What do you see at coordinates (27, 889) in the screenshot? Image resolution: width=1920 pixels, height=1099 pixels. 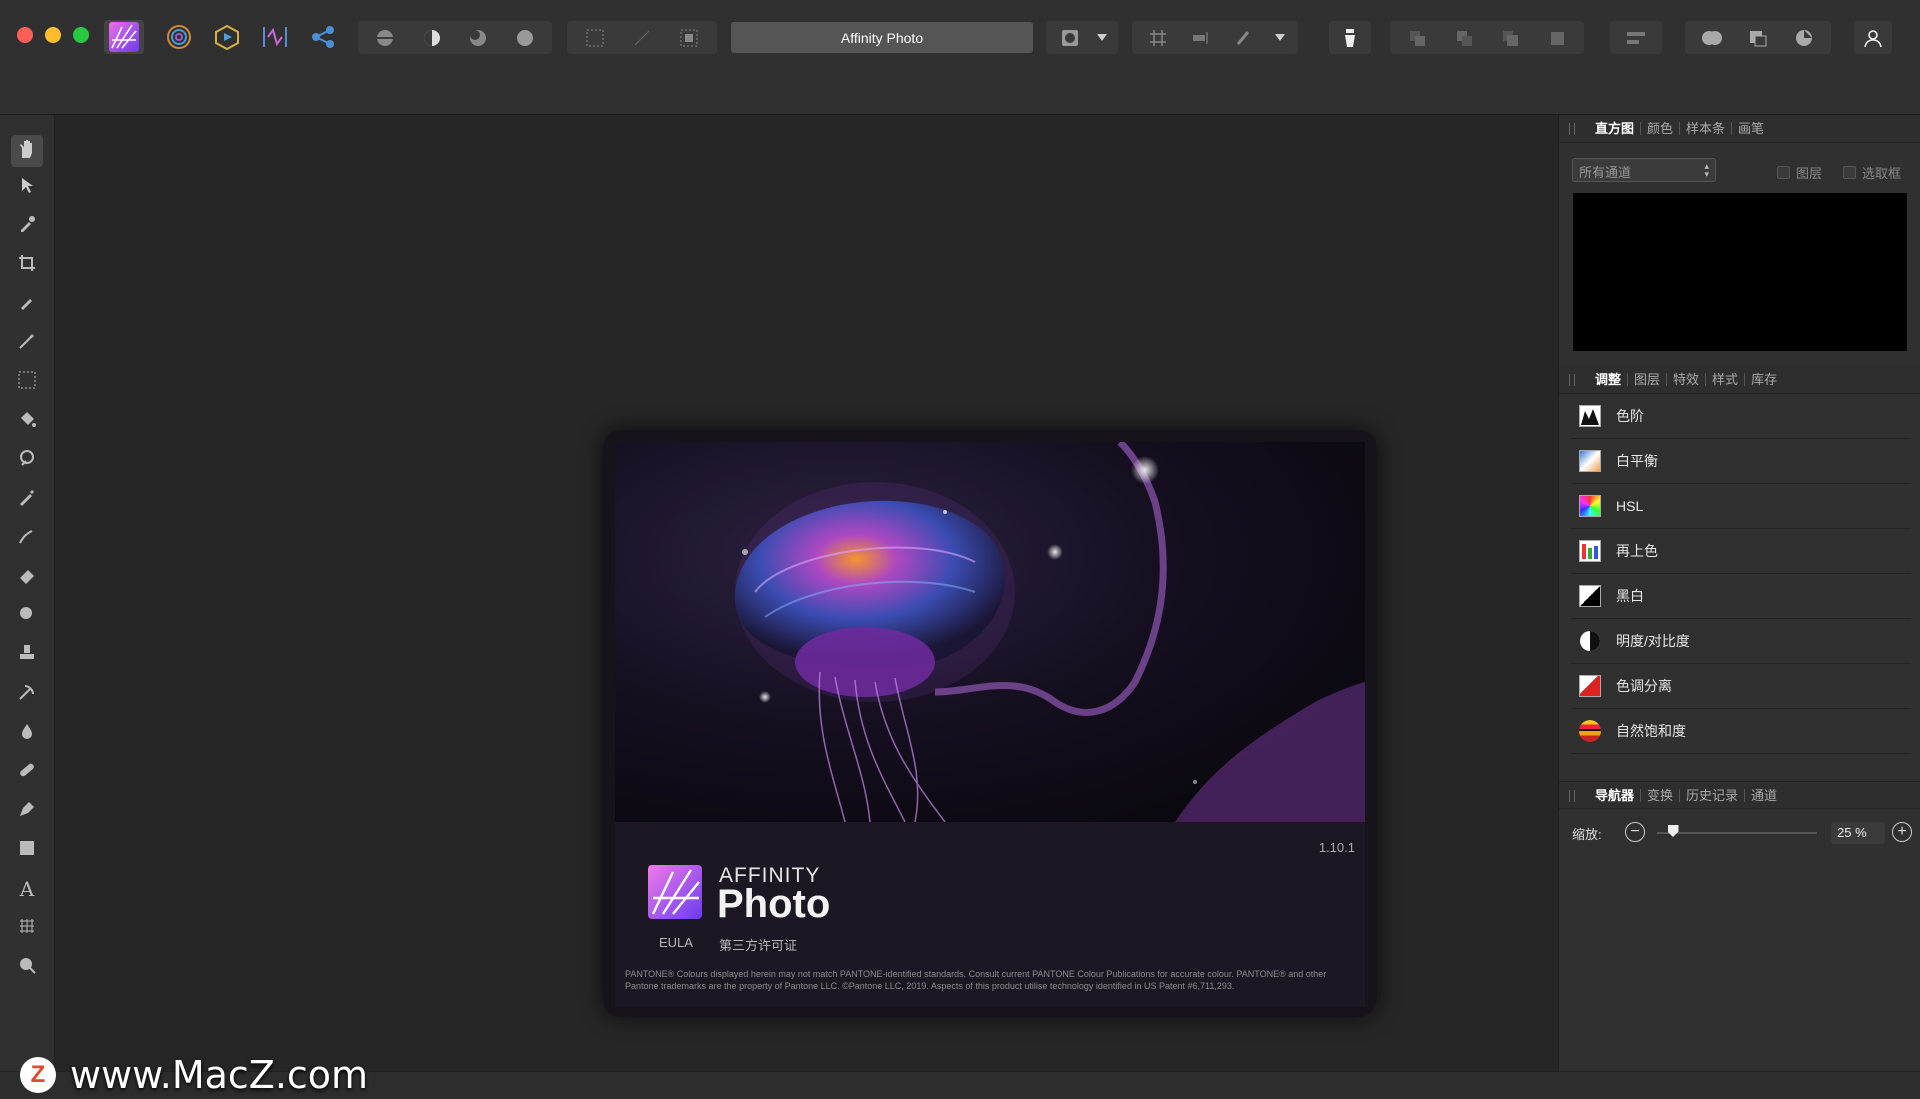 I see `artistic-text-tool: A` at bounding box center [27, 889].